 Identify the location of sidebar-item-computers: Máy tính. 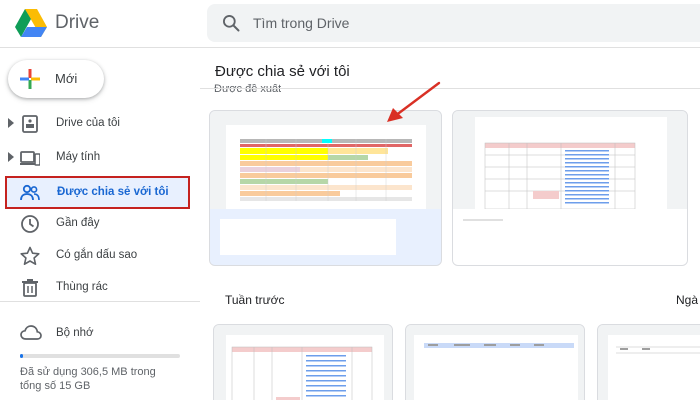
(100, 158).